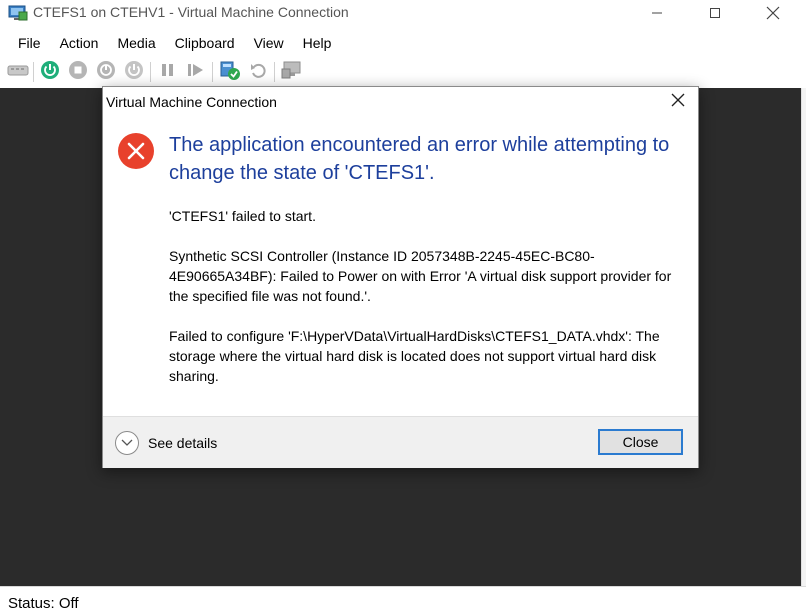  I want to click on ctrl-alt-del-icon, so click(18, 72).